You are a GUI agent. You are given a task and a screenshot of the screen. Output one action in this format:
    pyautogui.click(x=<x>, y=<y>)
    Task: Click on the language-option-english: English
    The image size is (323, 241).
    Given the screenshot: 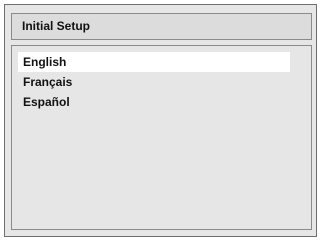 What is the action you would take?
    pyautogui.click(x=154, y=62)
    